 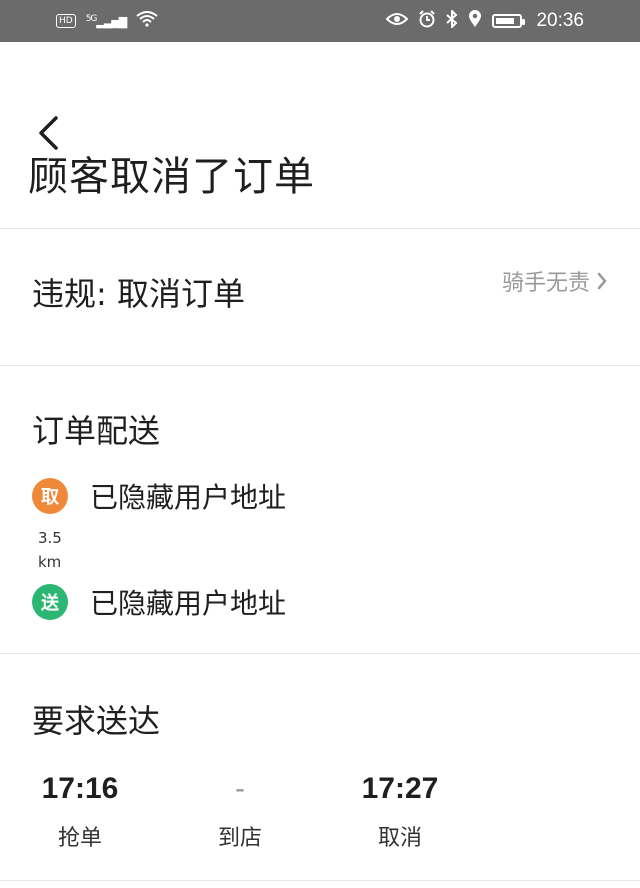 I want to click on rider-liability-link: 骑手无责, so click(x=555, y=281).